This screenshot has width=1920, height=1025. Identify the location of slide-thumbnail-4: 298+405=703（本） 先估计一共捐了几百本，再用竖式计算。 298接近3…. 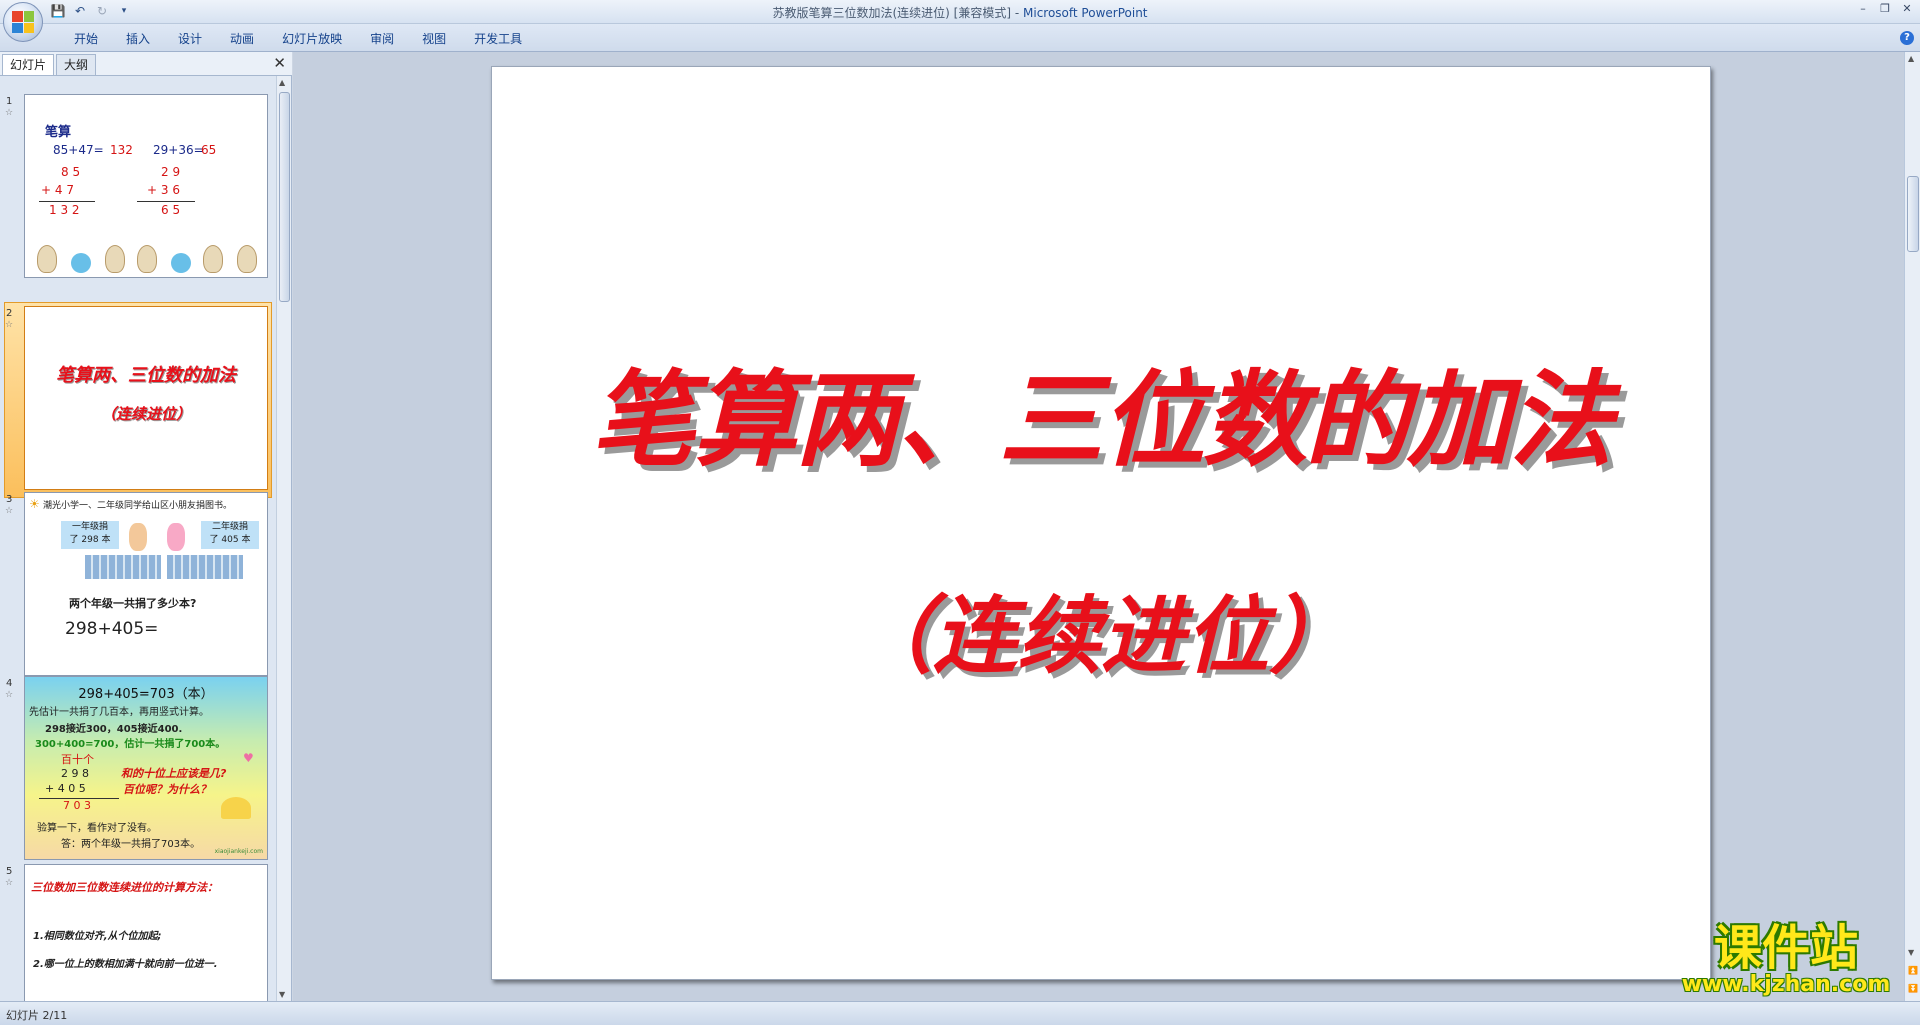
(146, 768).